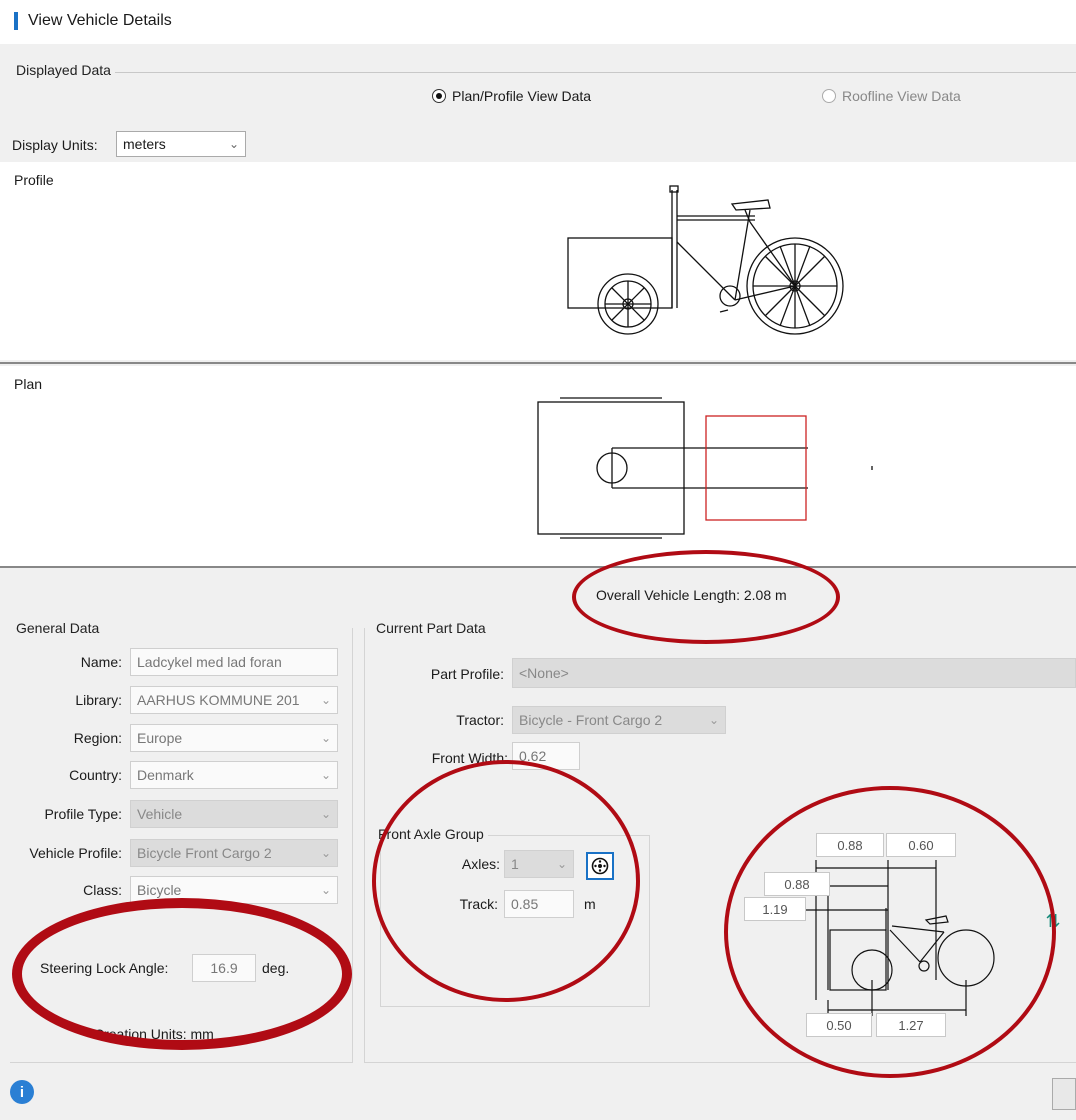 Image resolution: width=1076 pixels, height=1120 pixels. Describe the element at coordinates (95, 775) in the screenshot. I see `country-label: Country:` at that location.